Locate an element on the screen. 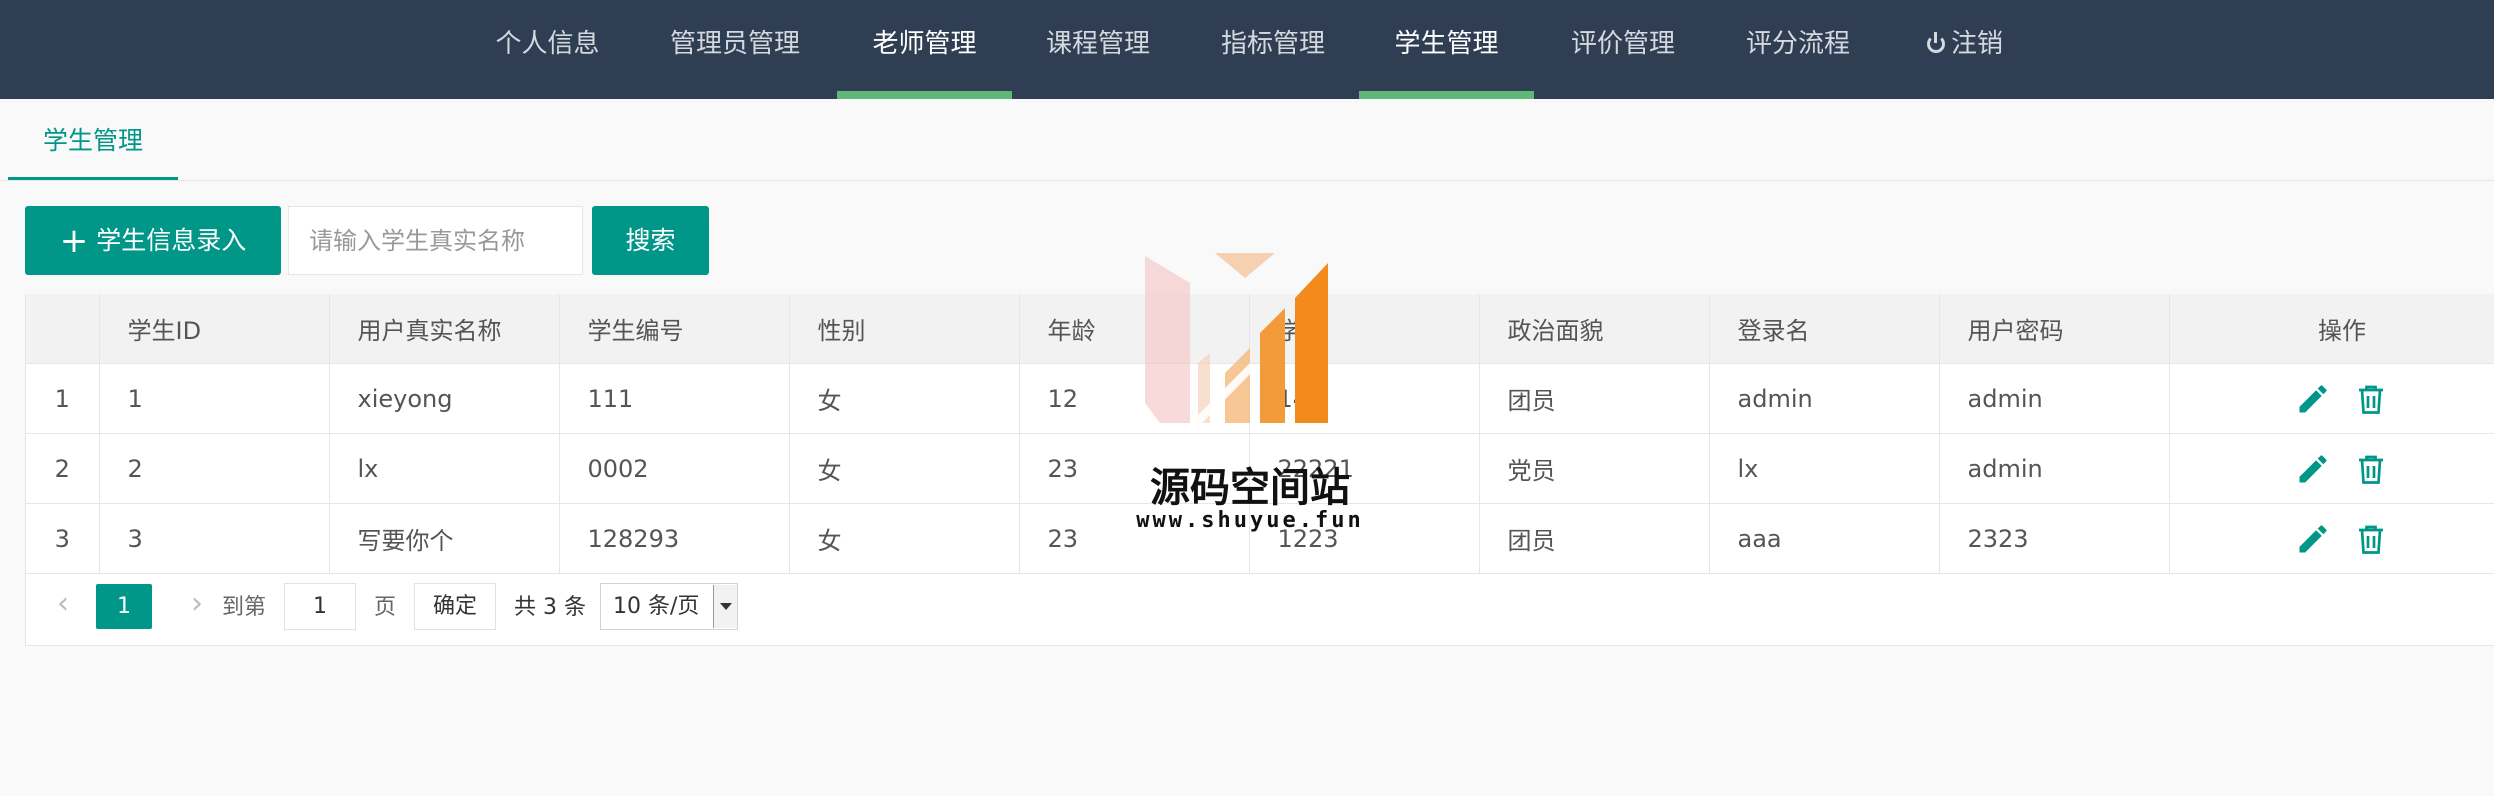 The image size is (2494, 796). prev-page-icon: ‹ is located at coordinates (63, 604).